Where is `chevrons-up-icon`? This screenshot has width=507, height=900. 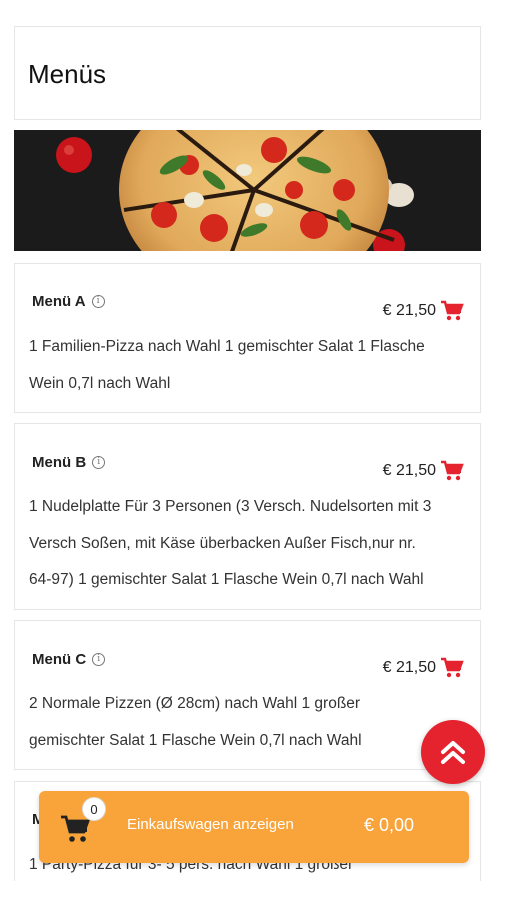
chevrons-up-icon is located at coordinates (453, 752).